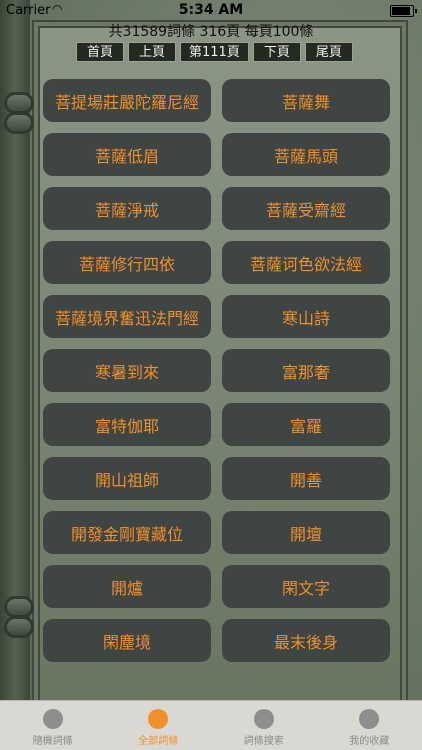 Image resolution: width=422 pixels, height=750 pixels. What do you see at coordinates (403, 11) in the screenshot?
I see `battery-icon` at bounding box center [403, 11].